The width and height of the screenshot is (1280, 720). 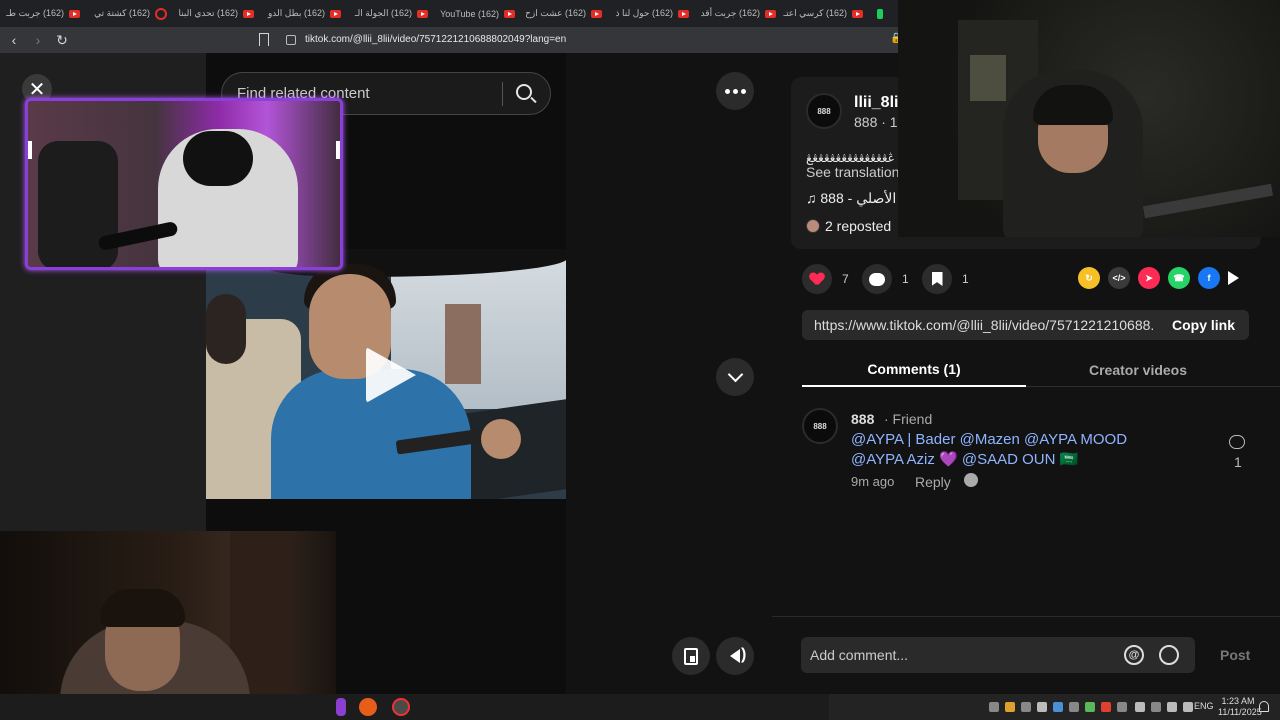 I want to click on notification-icon, so click(x=1264, y=706).